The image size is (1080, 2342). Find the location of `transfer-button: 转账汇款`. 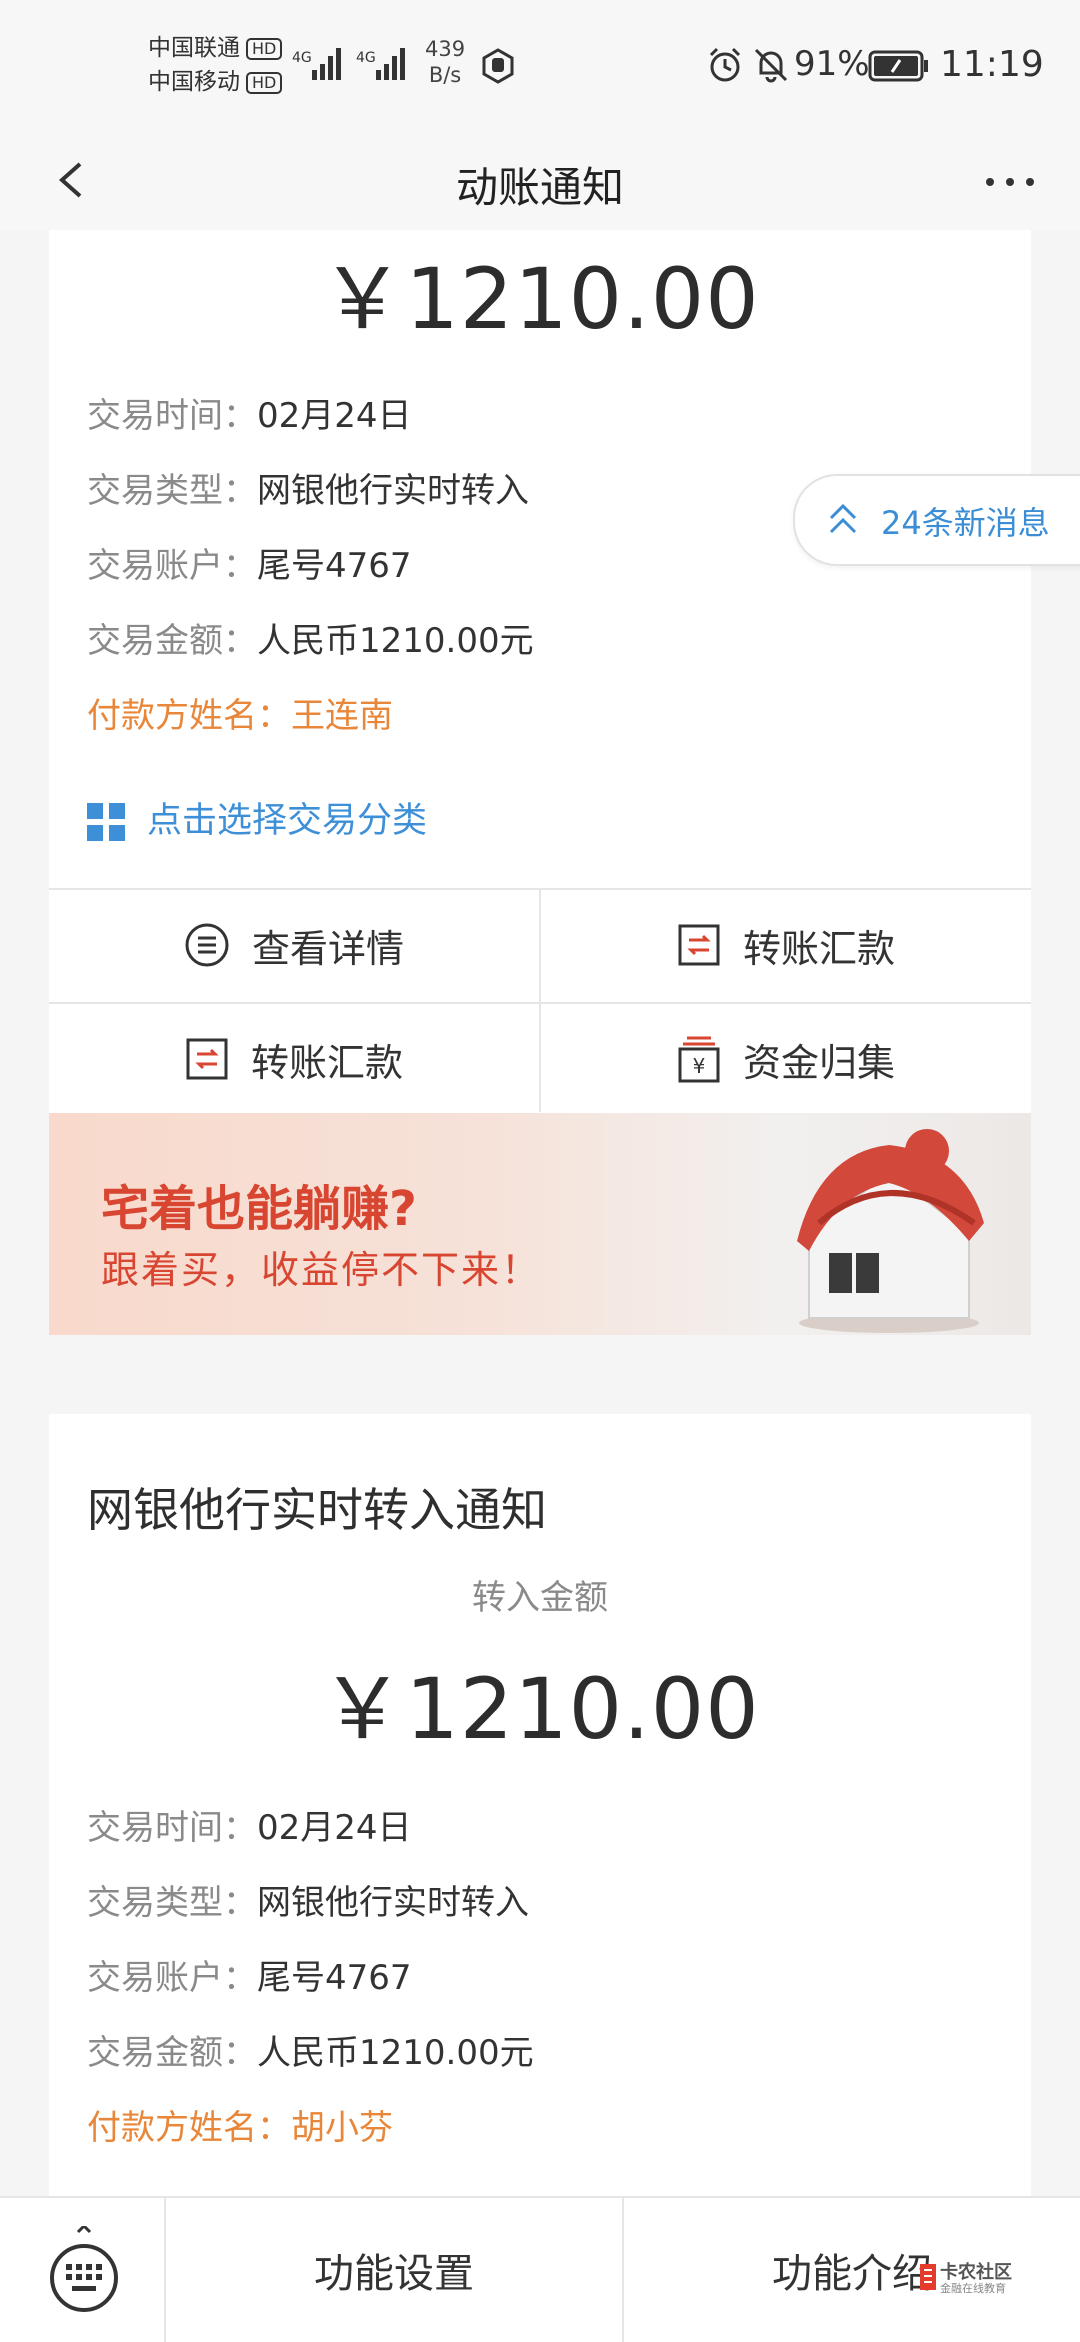

transfer-button: 转账汇款 is located at coordinates (786, 945).